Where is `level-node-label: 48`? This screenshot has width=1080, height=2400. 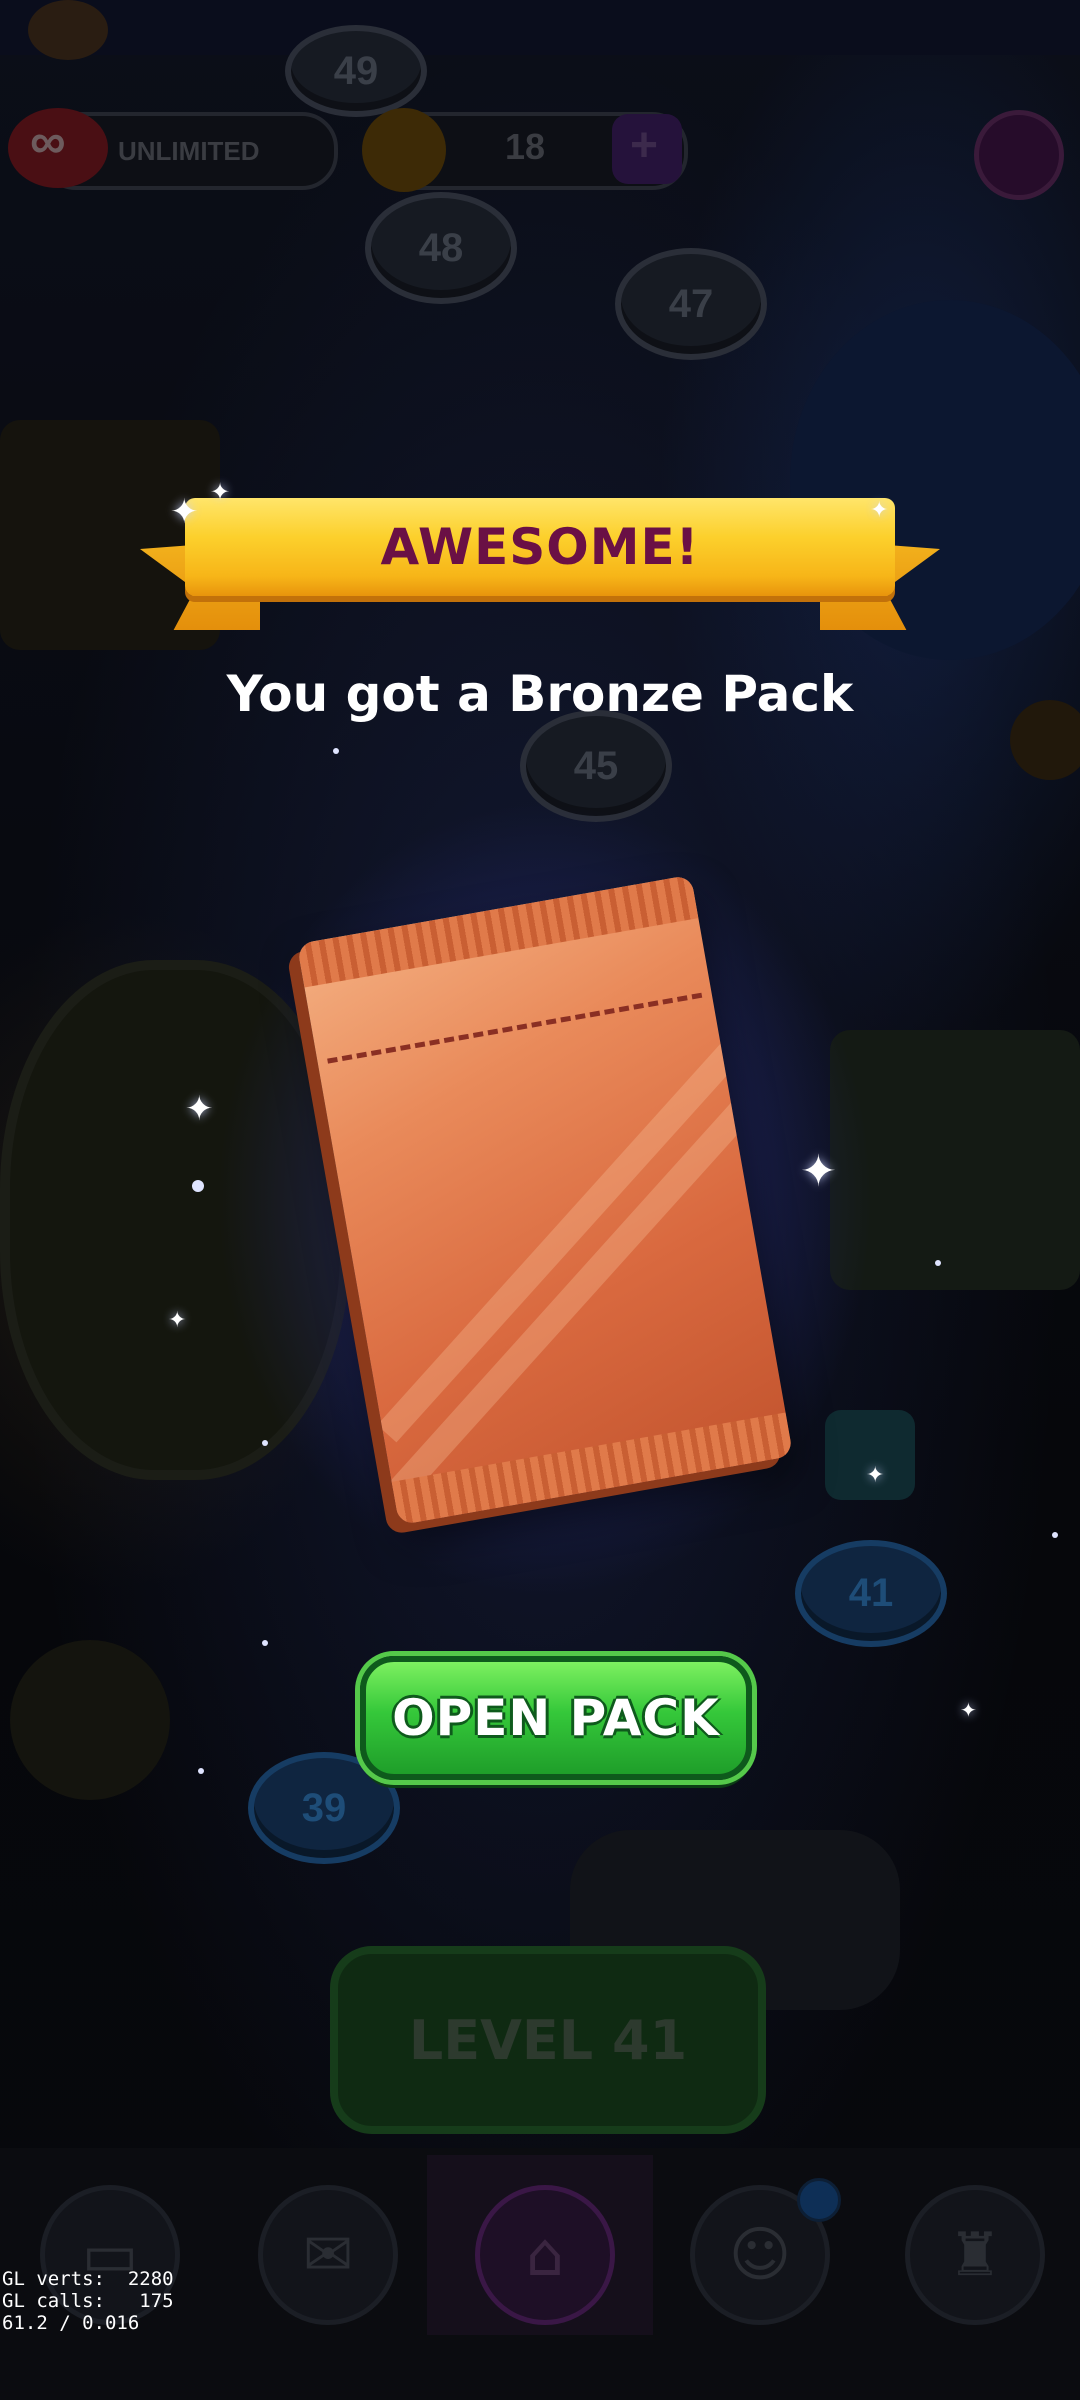 level-node-label: 48 is located at coordinates (441, 247).